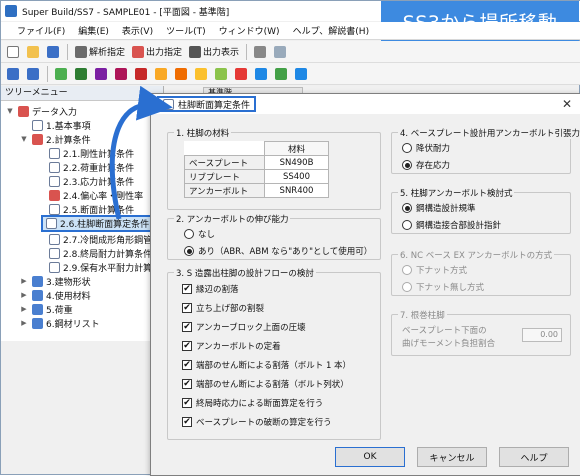 This screenshot has height=476, width=580. I want to click on group-embedded-base-label: 7. 根巻柱脚, so click(422, 315).